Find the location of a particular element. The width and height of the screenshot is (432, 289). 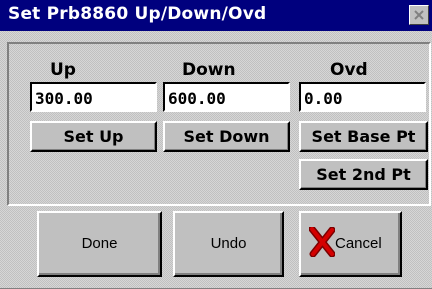

down-field: 600.00 is located at coordinates (226, 97).